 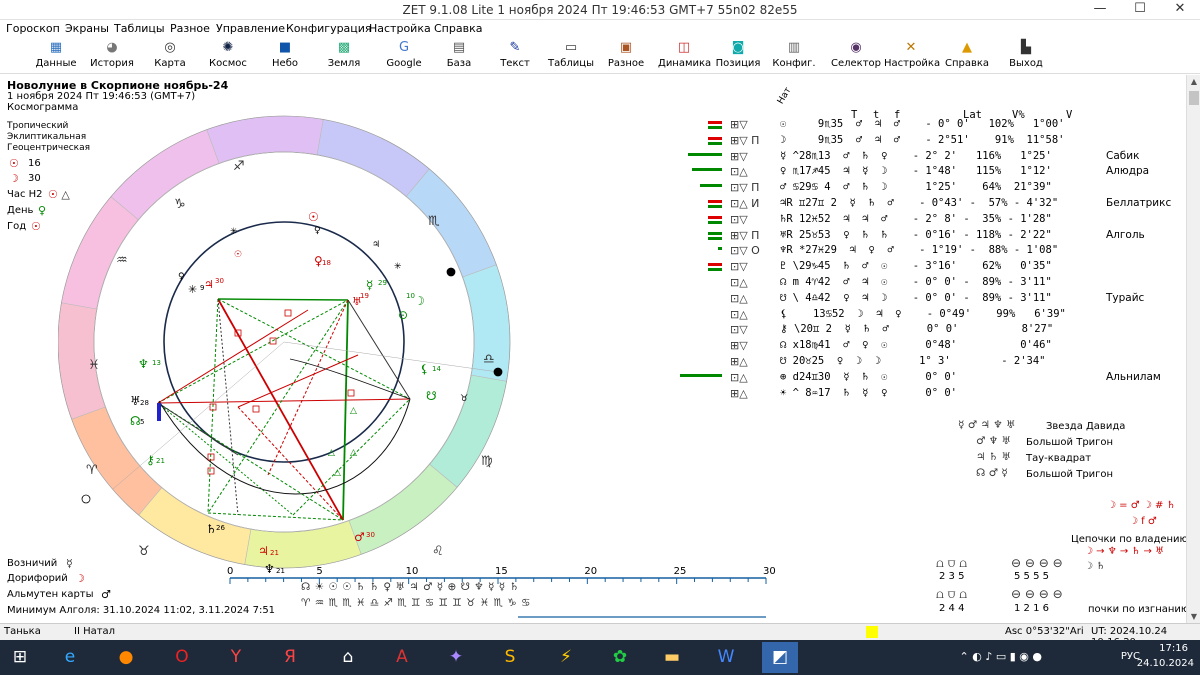 What do you see at coordinates (419, 301) in the screenshot?
I see `planet-moon-icon: ☽` at bounding box center [419, 301].